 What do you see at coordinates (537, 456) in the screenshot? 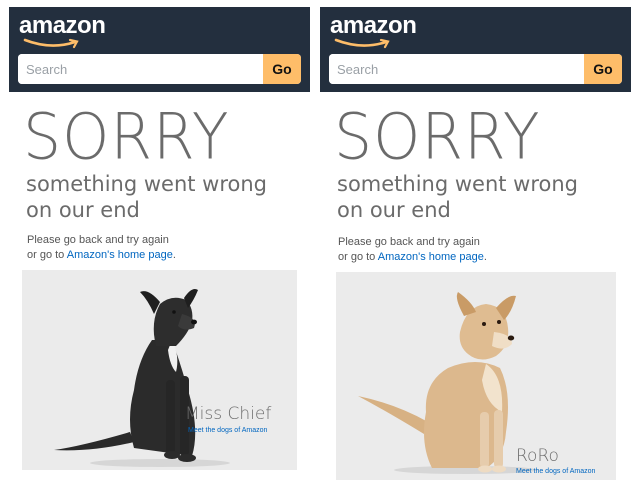
I see `dog-name: RoRo` at bounding box center [537, 456].